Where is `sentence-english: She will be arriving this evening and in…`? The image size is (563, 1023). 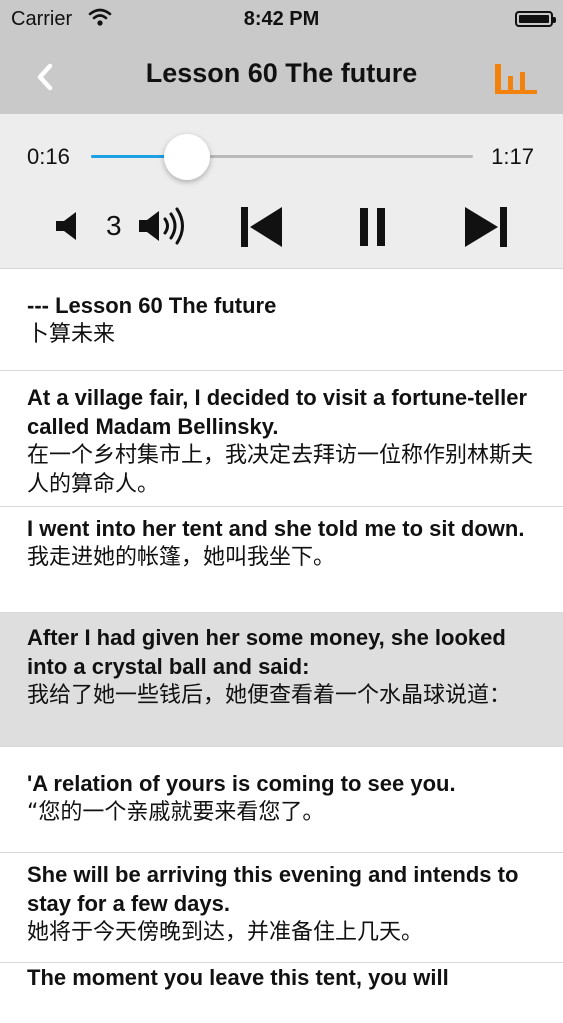
sentence-english: She will be arriving this evening and in… is located at coordinates (273, 889).